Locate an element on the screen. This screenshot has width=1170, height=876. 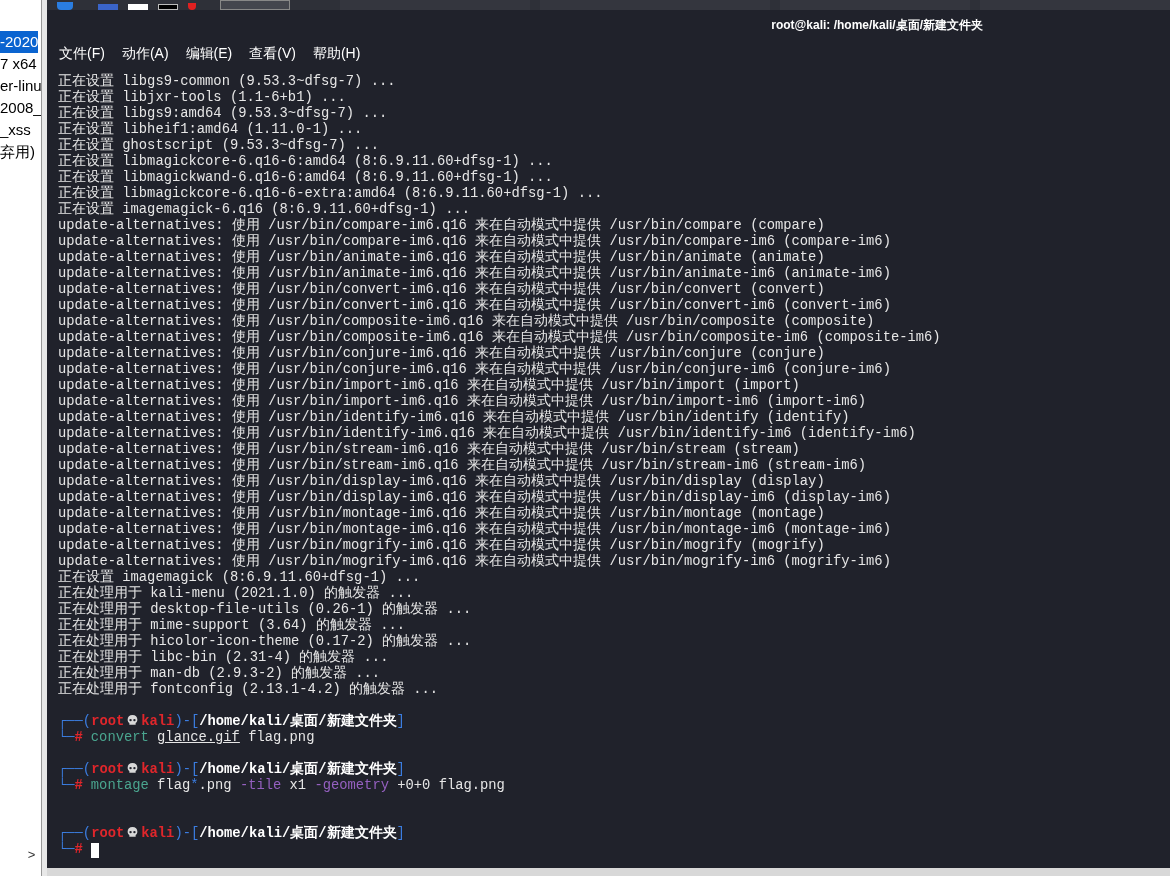
glob-symbol: * is located at coordinates (194, 786).